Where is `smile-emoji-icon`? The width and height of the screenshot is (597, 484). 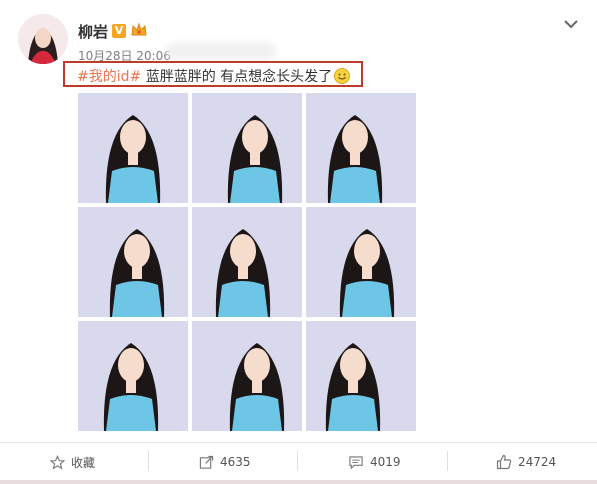
smile-emoji-icon is located at coordinates (342, 76).